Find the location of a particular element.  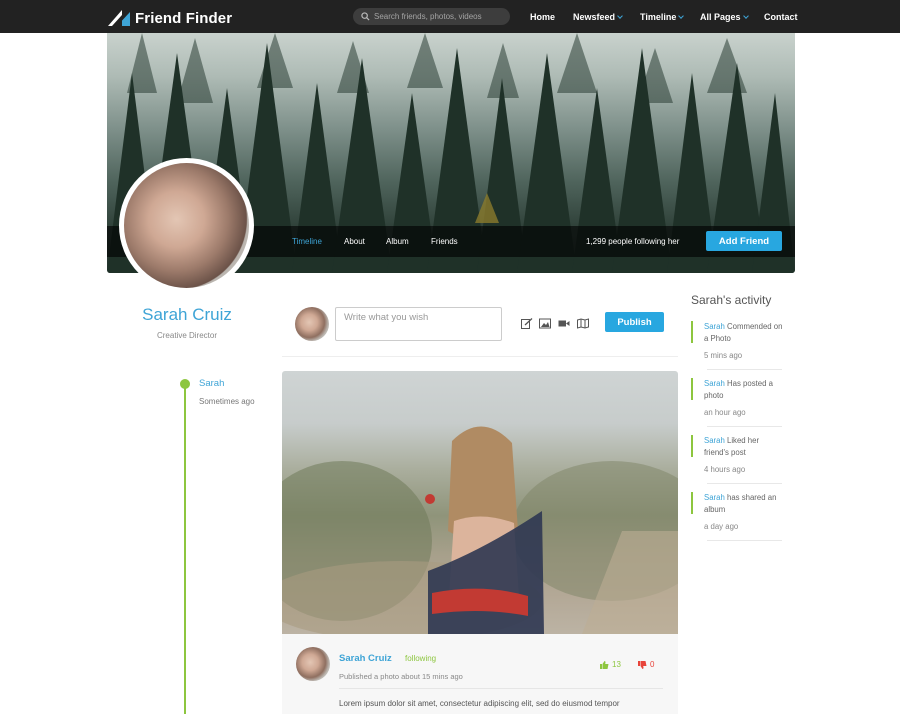

nav-contact-label: Contact is located at coordinates (781, 17).